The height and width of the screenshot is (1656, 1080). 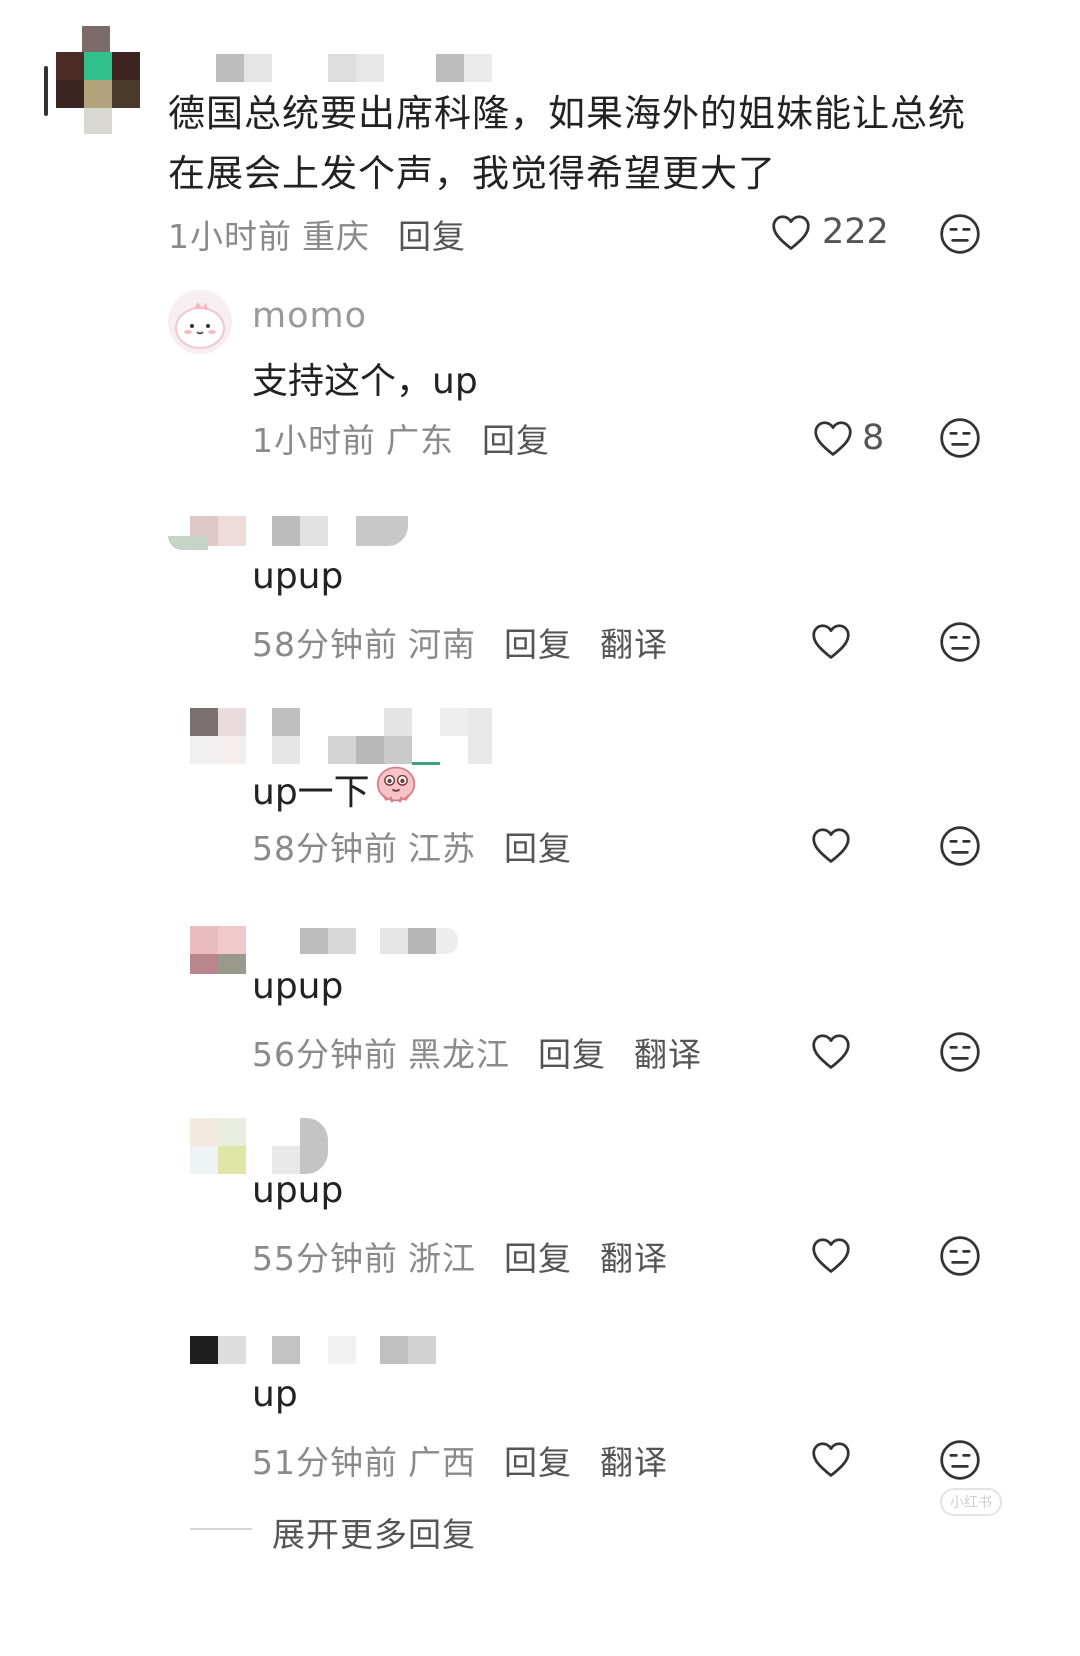 What do you see at coordinates (971, 1502) in the screenshot?
I see `watermark: 小红书` at bounding box center [971, 1502].